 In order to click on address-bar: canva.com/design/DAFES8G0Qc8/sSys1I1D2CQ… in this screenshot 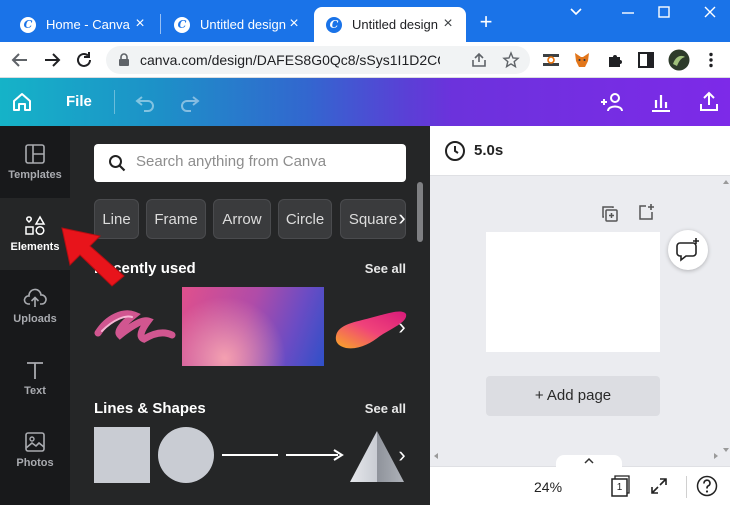, I will do `click(318, 60)`.